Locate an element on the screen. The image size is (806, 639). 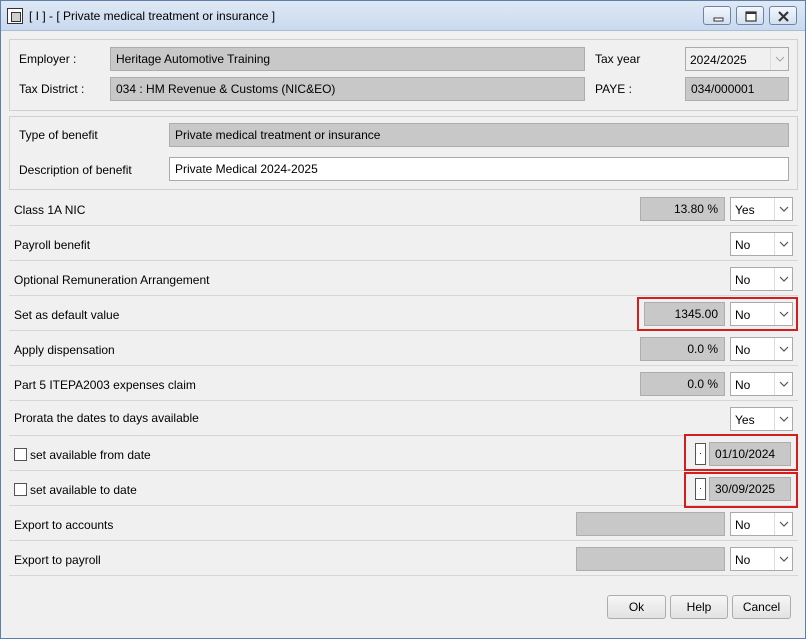
row-prorata: Prorata the dates to days available Yes is located at coordinates (403, 419).